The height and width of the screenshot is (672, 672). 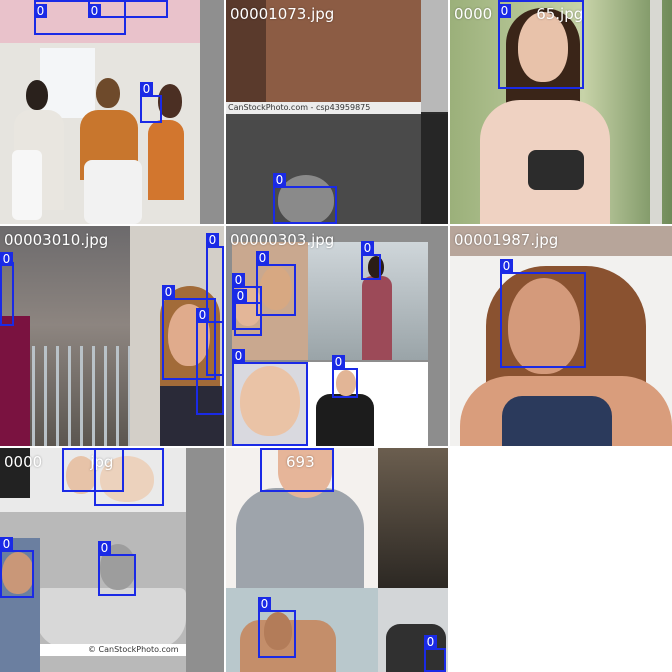 I want to click on window, so click(x=67, y=83).